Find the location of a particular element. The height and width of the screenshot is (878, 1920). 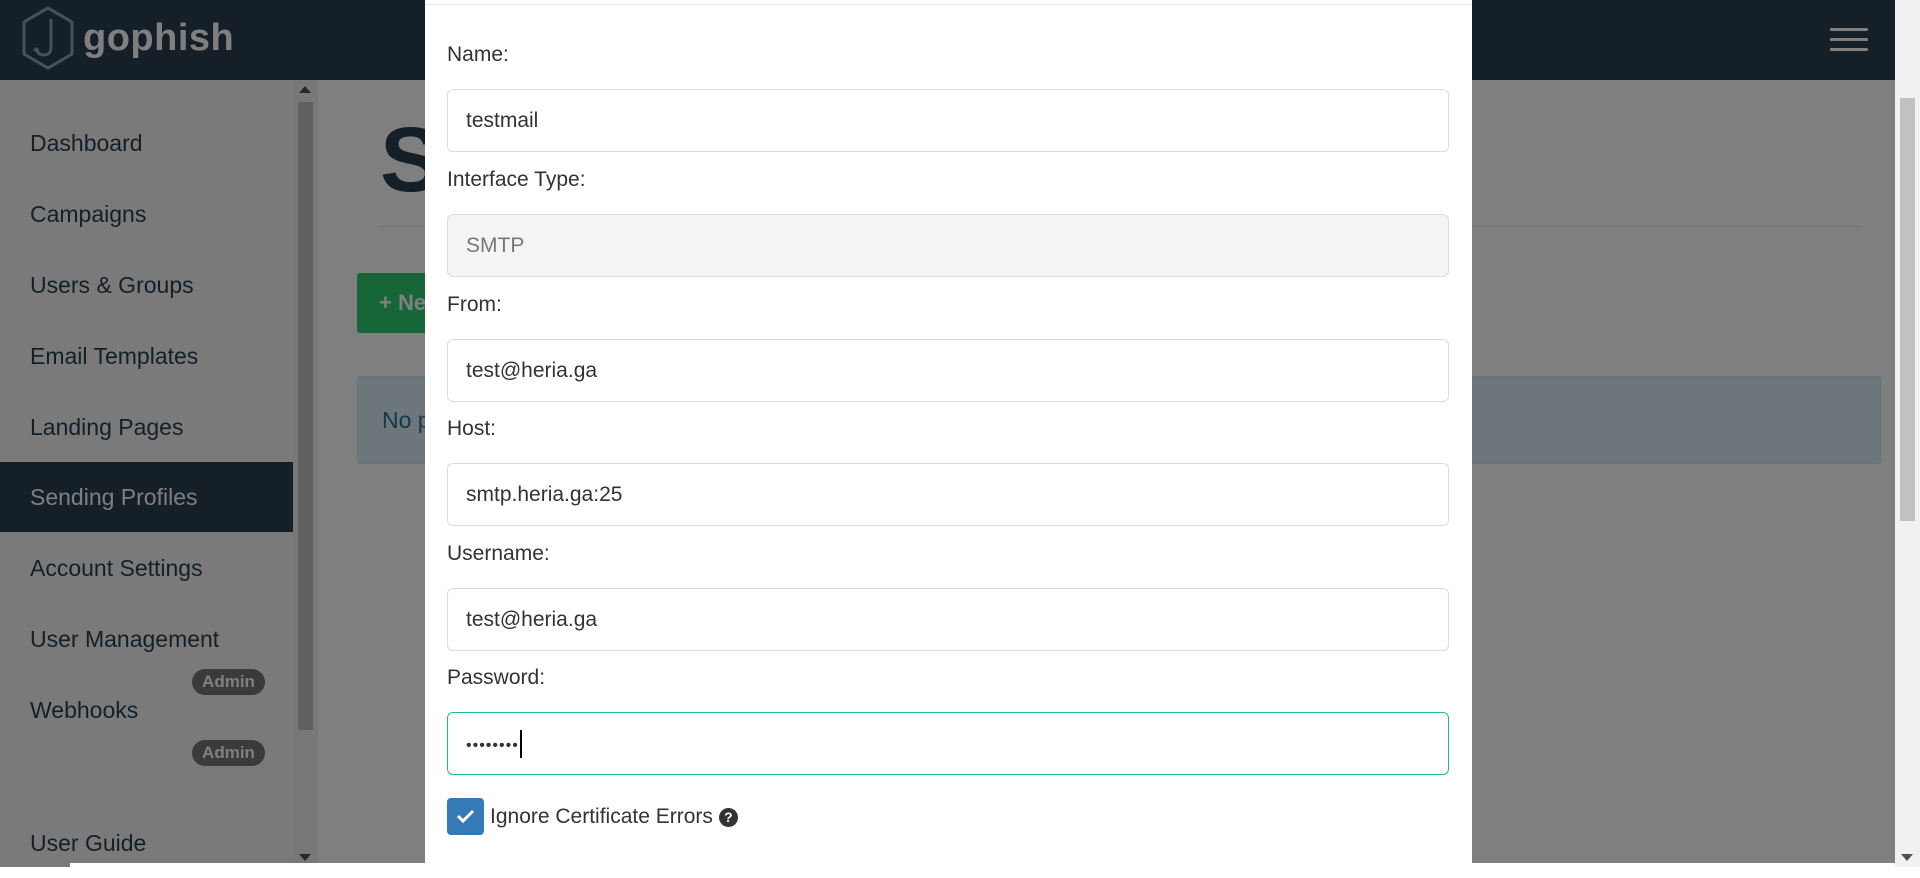

password-label: Password: is located at coordinates (496, 677).